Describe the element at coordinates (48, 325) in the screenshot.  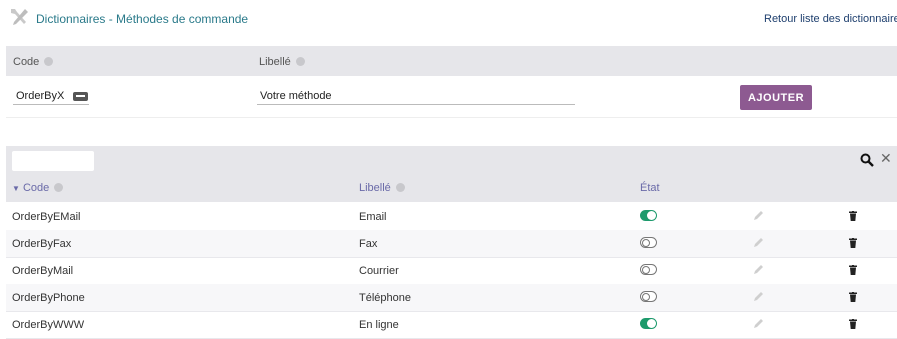
I see `row-code: OrderByWWW` at that location.